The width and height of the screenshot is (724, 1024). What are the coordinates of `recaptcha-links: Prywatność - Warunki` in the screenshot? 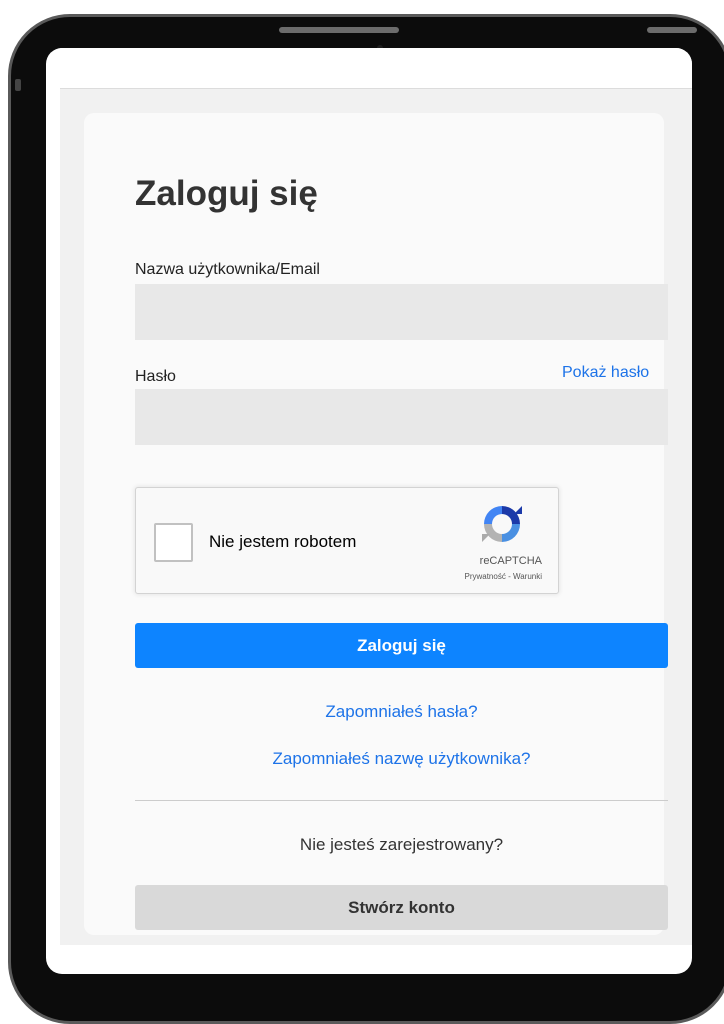 It's located at (503, 576).